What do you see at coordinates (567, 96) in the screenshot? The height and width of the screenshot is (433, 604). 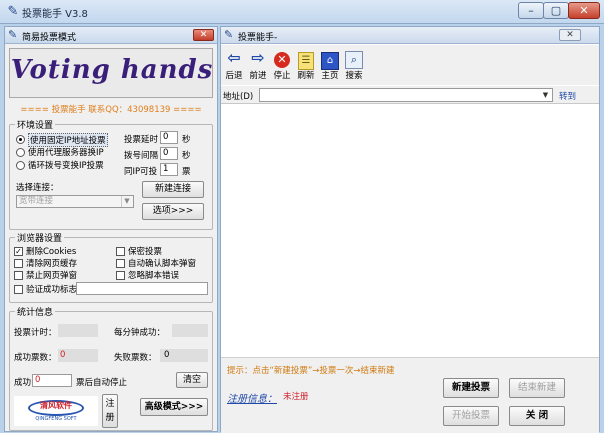 I see `goto-link: 转到` at bounding box center [567, 96].